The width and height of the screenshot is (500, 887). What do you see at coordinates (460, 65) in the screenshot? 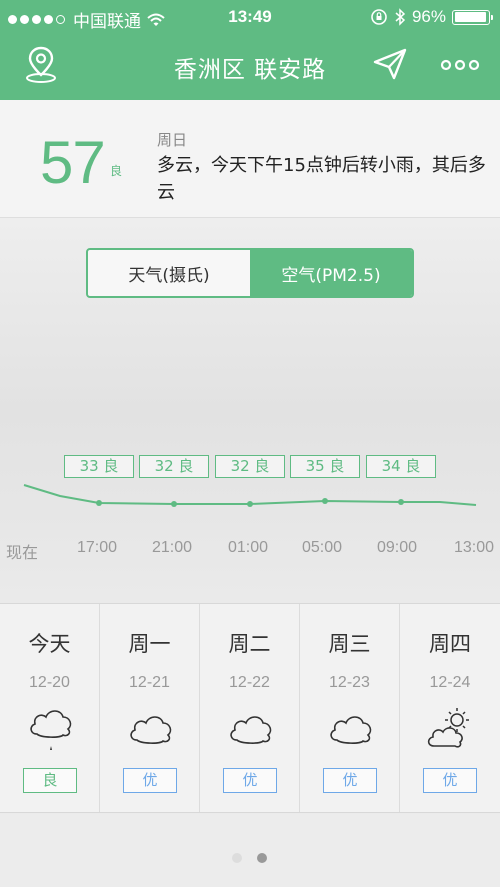
I see `more-dots-icon` at bounding box center [460, 65].